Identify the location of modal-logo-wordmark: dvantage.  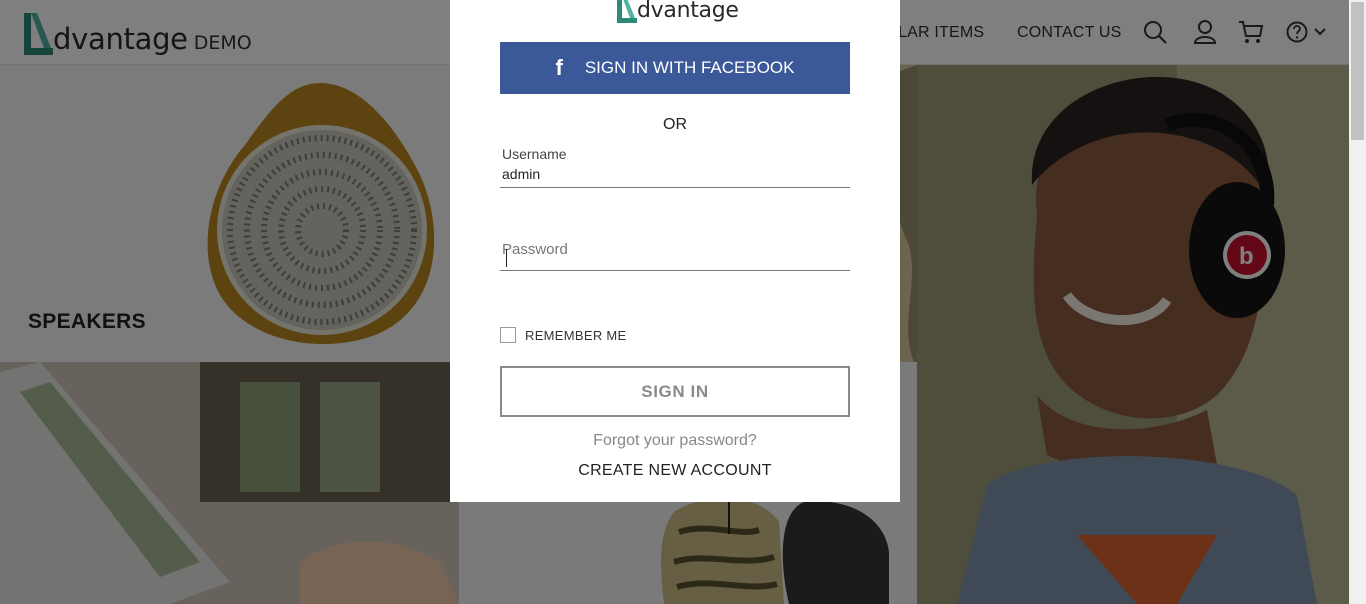
(688, 11).